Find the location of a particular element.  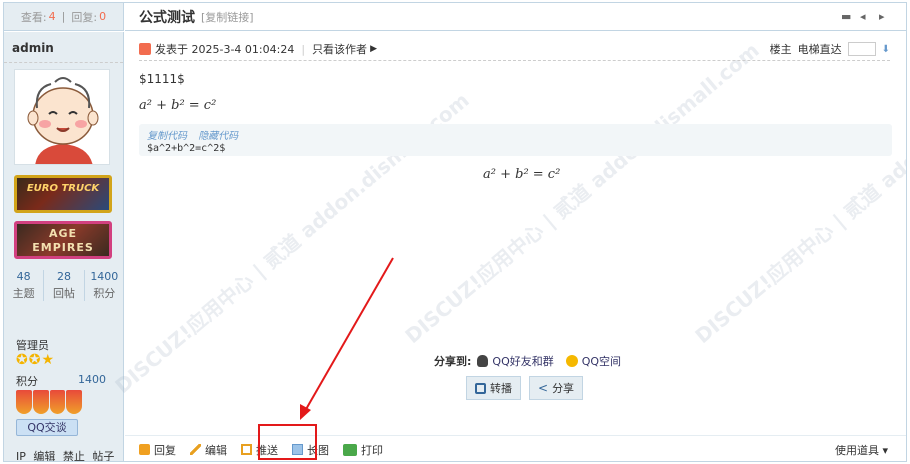

post-meta: 发表于 2025-3-4 01:04:24 | 只看该作者 ▶ is located at coordinates (258, 49).